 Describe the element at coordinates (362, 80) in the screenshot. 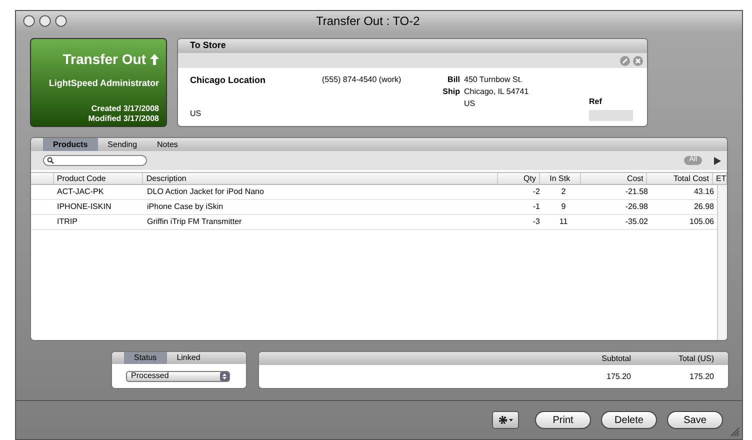

I see `phone-number: (555) 874-4540 (work)` at that location.